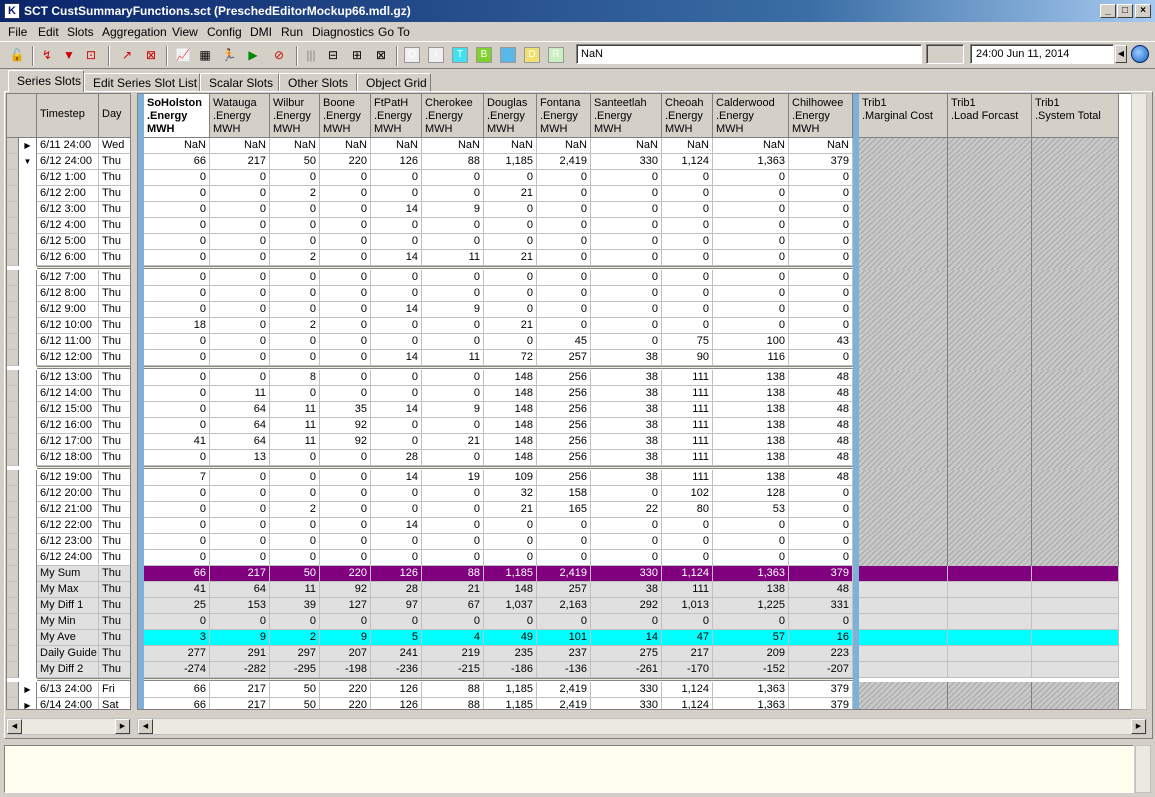 The image size is (1155, 797). I want to click on timestep-cell: Daily Guide, so click(68, 654).